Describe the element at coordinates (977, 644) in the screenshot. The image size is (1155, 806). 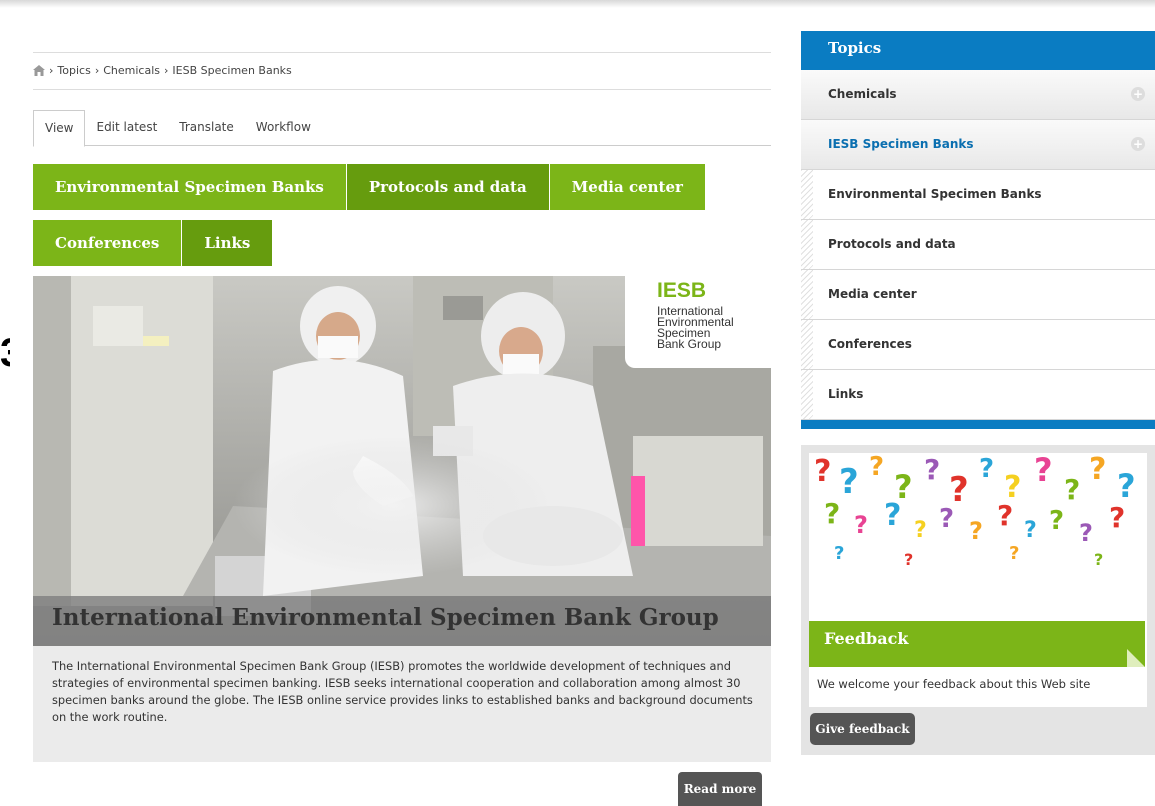
I see `feedback-banner: Feedback` at that location.